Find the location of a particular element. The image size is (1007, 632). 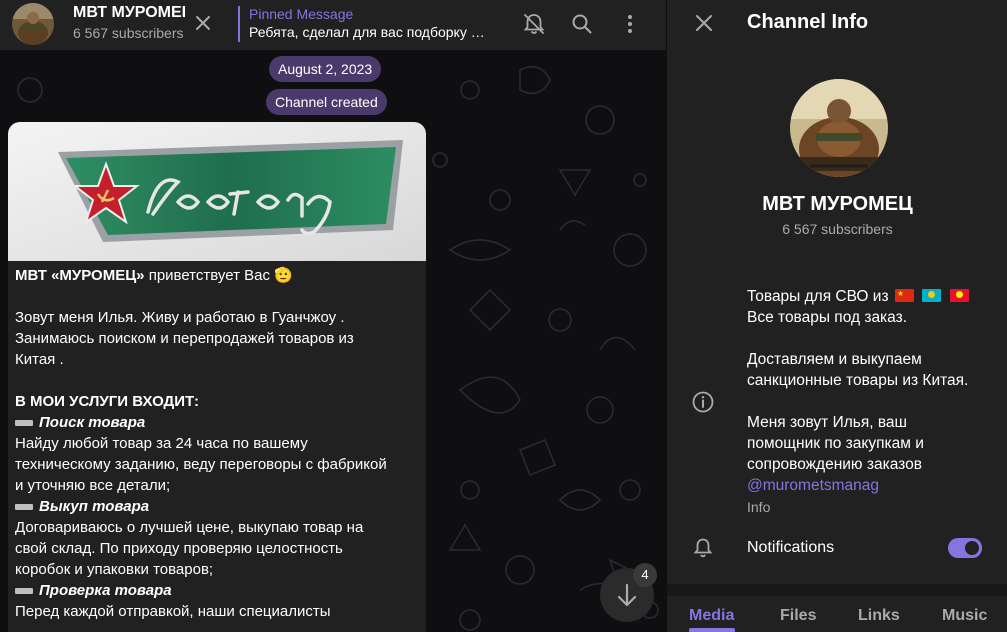

kyrgyzstan-flag-icon is located at coordinates (959, 295).